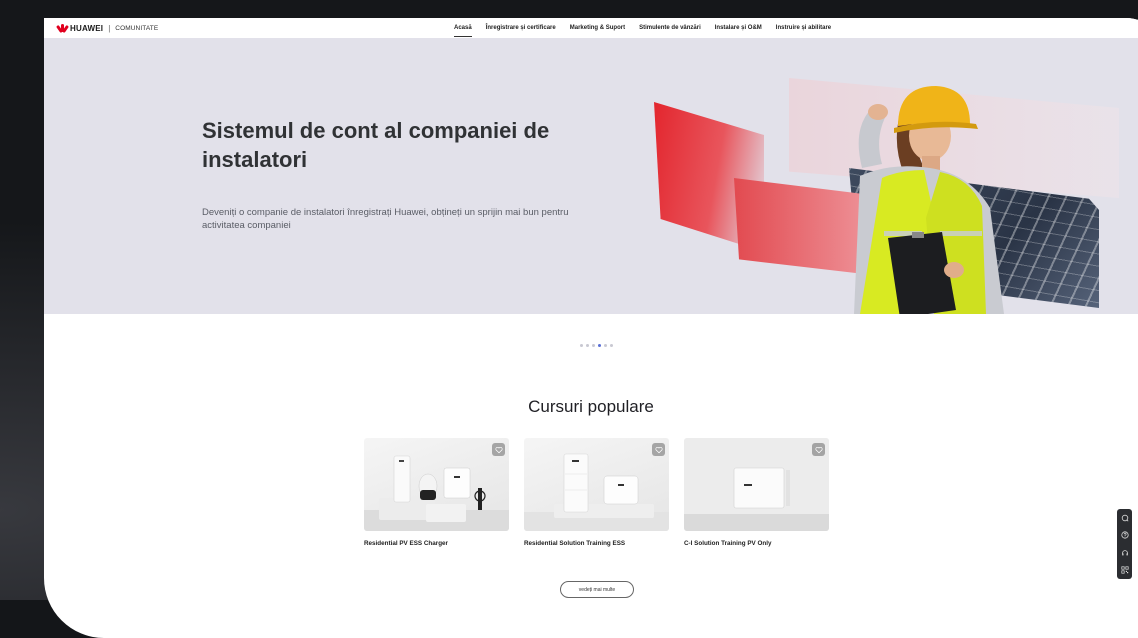 The height and width of the screenshot is (638, 1138). I want to click on floating-tools-bar, so click(1124, 544).